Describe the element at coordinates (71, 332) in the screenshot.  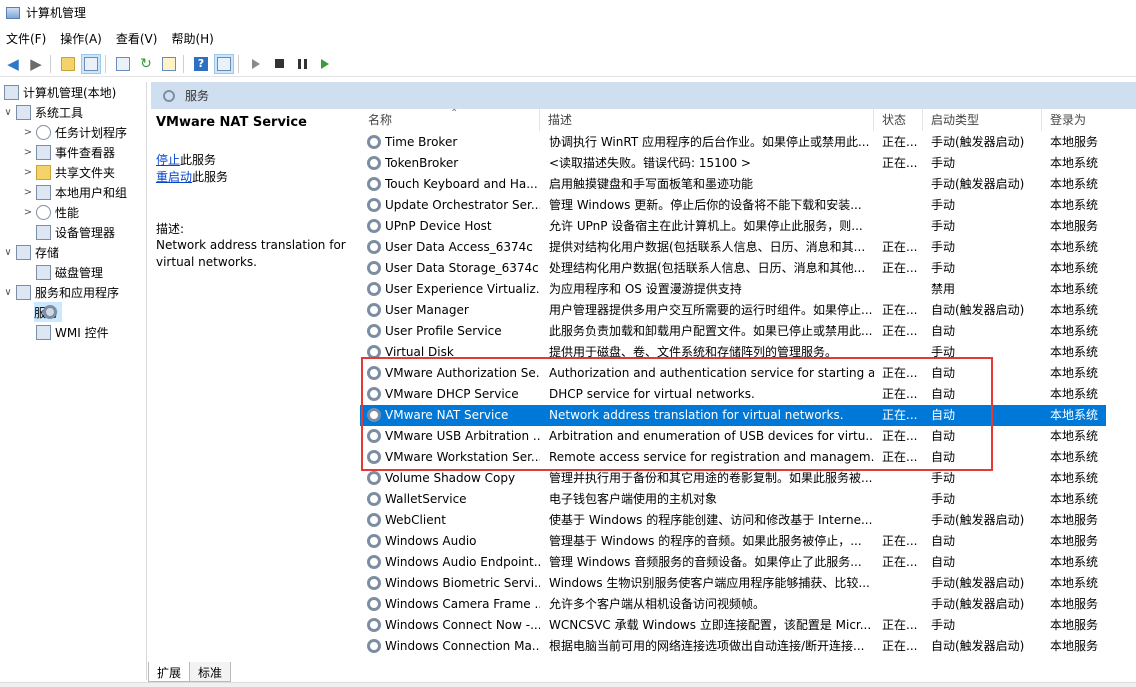
I see `tree-item-wmi: WMI 控件` at that location.